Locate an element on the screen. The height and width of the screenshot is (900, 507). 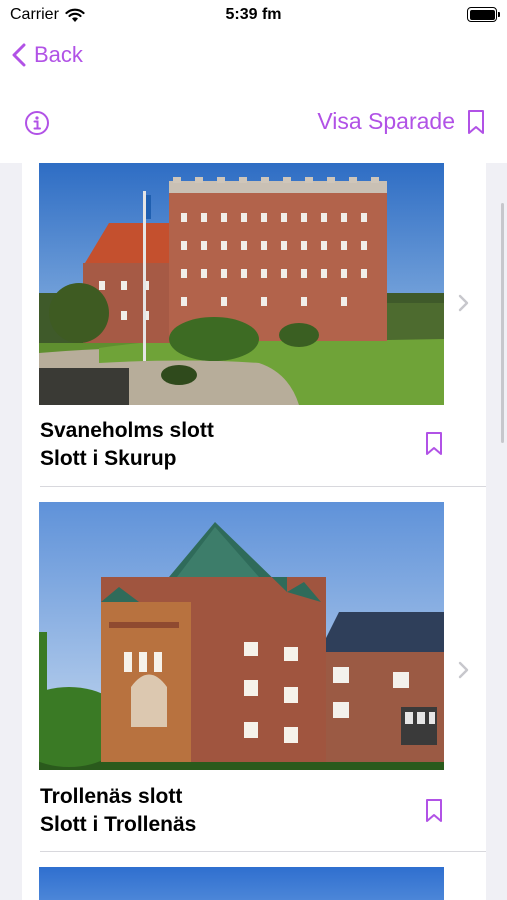
battery-icon is located at coordinates (483, 14).